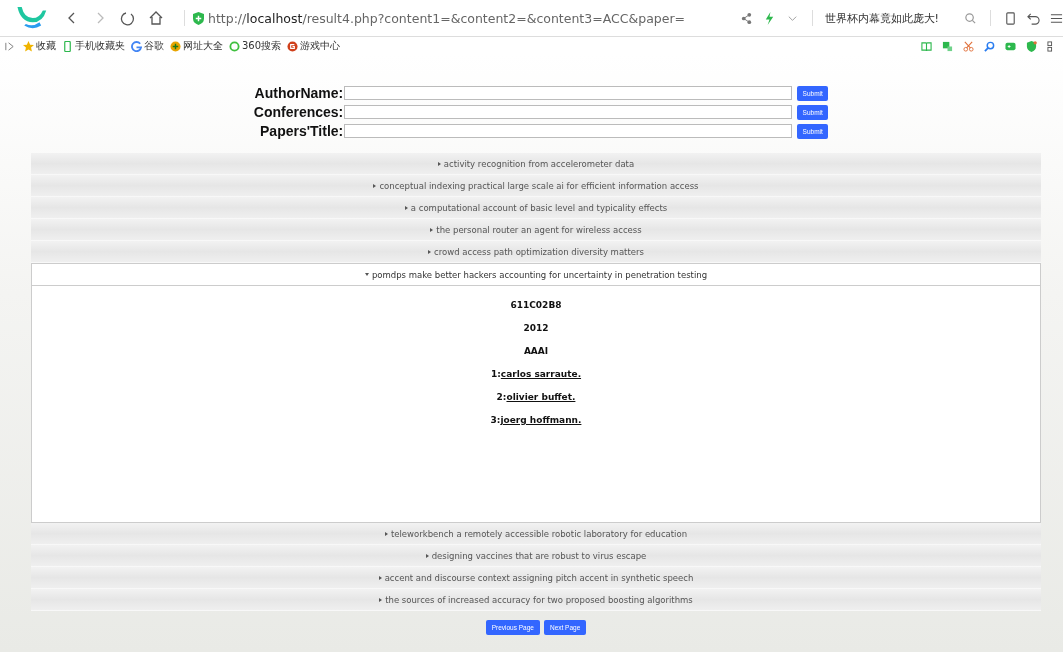 This screenshot has height=652, width=1063. Describe the element at coordinates (536, 600) in the screenshot. I see `paper-header: the sources of increased accuracy for two proposed boosting algorithms` at that location.